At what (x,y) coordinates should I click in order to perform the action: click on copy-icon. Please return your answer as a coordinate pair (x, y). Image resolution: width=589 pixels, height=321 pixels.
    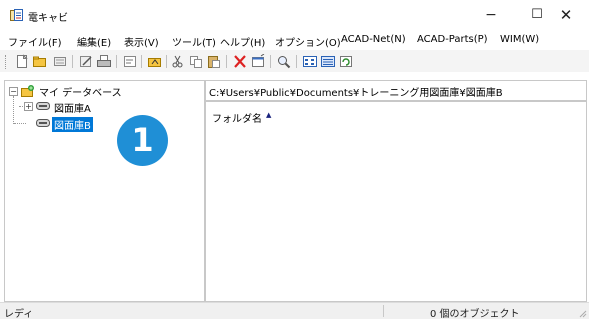
    Looking at the image, I should click on (196, 61).